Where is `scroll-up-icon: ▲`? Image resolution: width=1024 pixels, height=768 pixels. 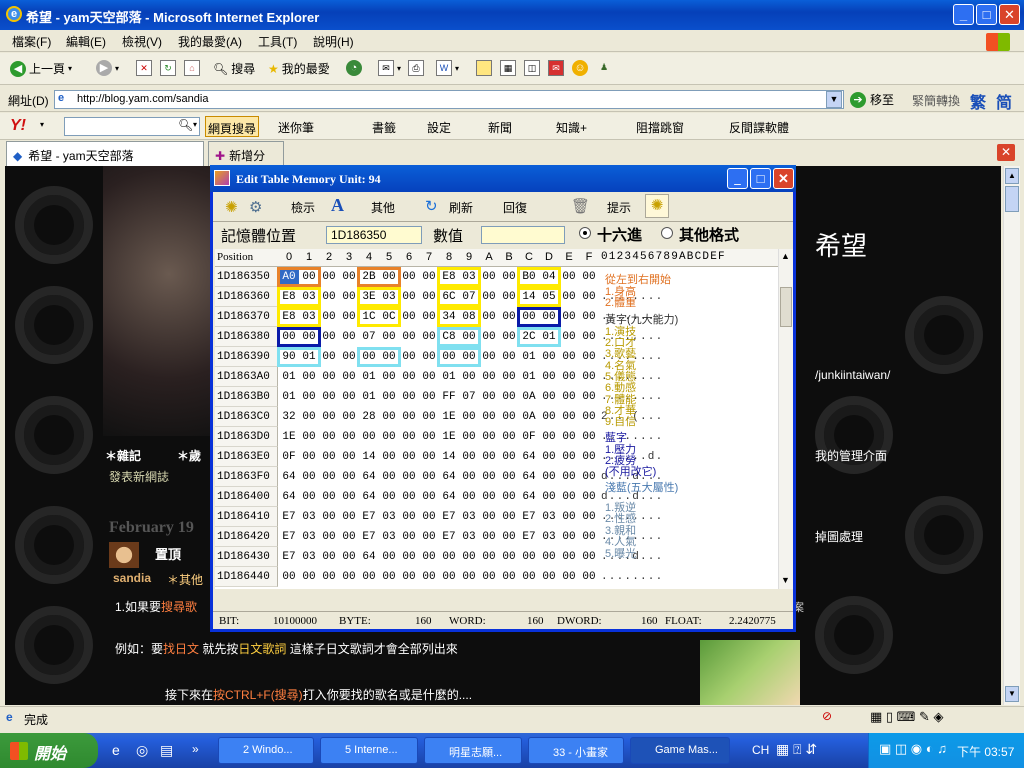 scroll-up-icon: ▲ is located at coordinates (1012, 176).